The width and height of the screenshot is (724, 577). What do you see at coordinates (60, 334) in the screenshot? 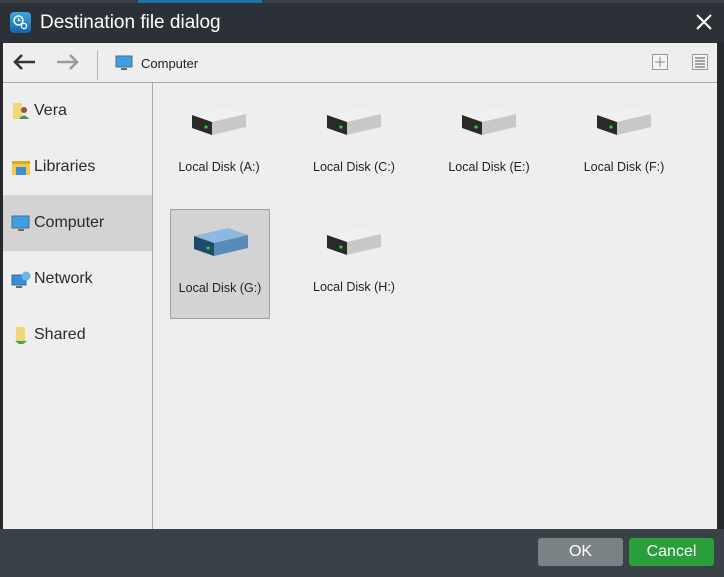
I see `sidebar-item-label: Shared` at bounding box center [60, 334].